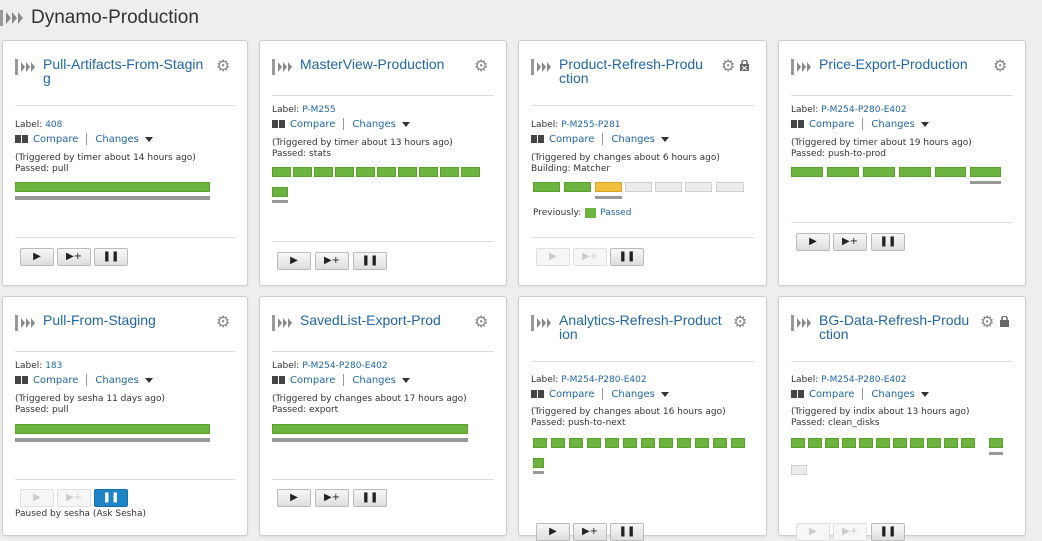  I want to click on pipeline-name-link: Analytics-Refresh-Product ion, so click(643, 327).